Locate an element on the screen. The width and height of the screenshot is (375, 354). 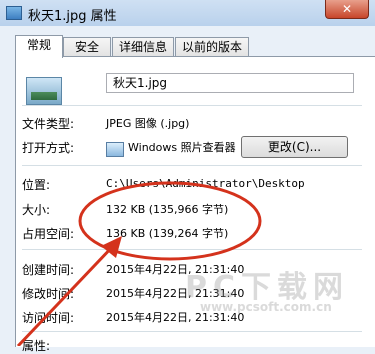
location-label: 位置: is located at coordinates (36, 185).